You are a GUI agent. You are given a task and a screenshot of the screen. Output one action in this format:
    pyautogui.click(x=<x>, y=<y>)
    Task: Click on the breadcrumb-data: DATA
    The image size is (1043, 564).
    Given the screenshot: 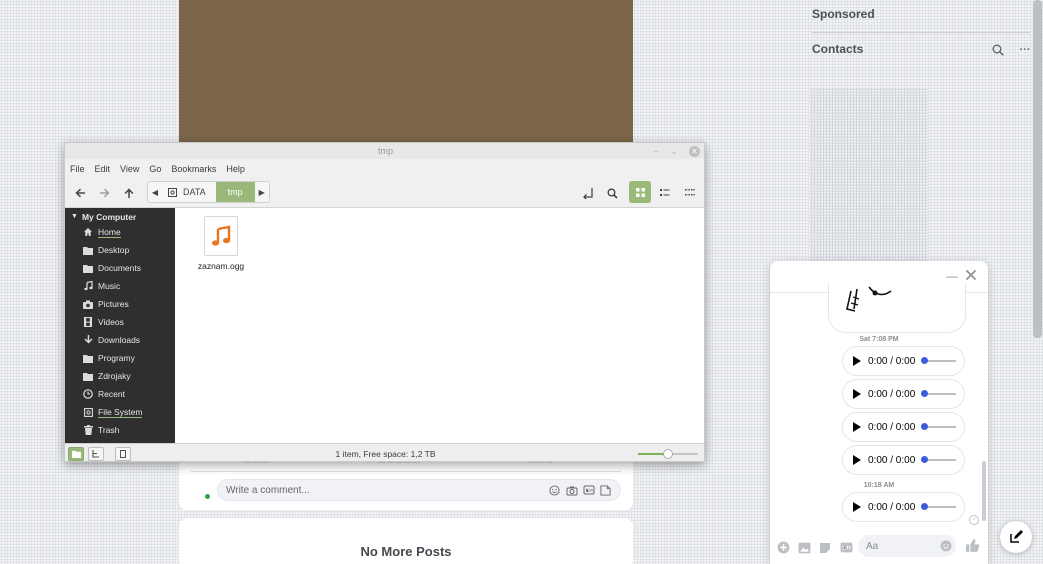 What is the action you would take?
    pyautogui.click(x=189, y=192)
    